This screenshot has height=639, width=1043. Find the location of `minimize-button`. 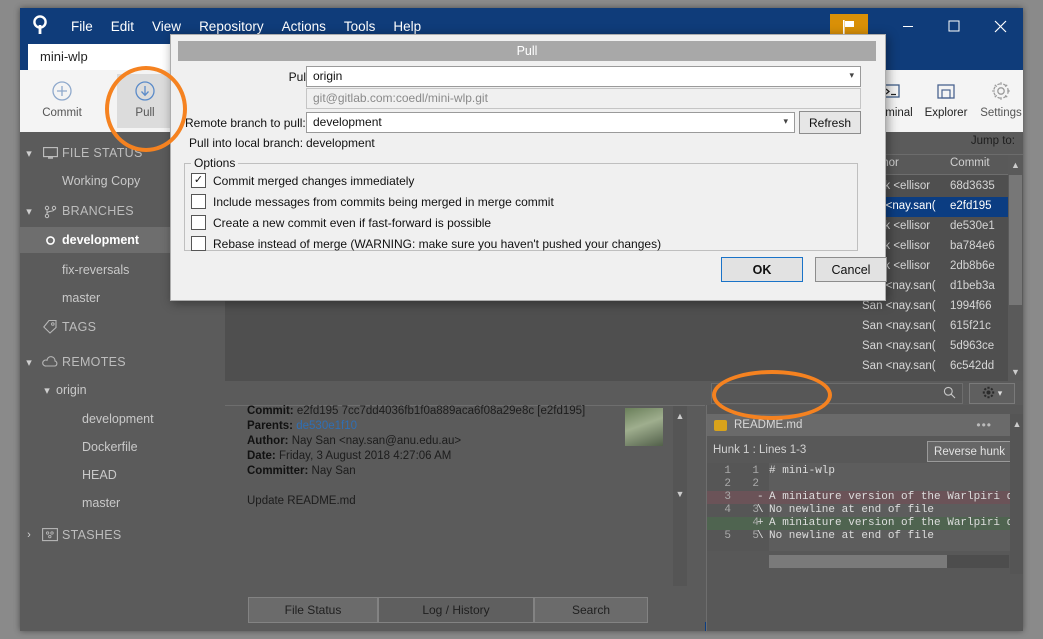

minimize-button is located at coordinates (908, 26).